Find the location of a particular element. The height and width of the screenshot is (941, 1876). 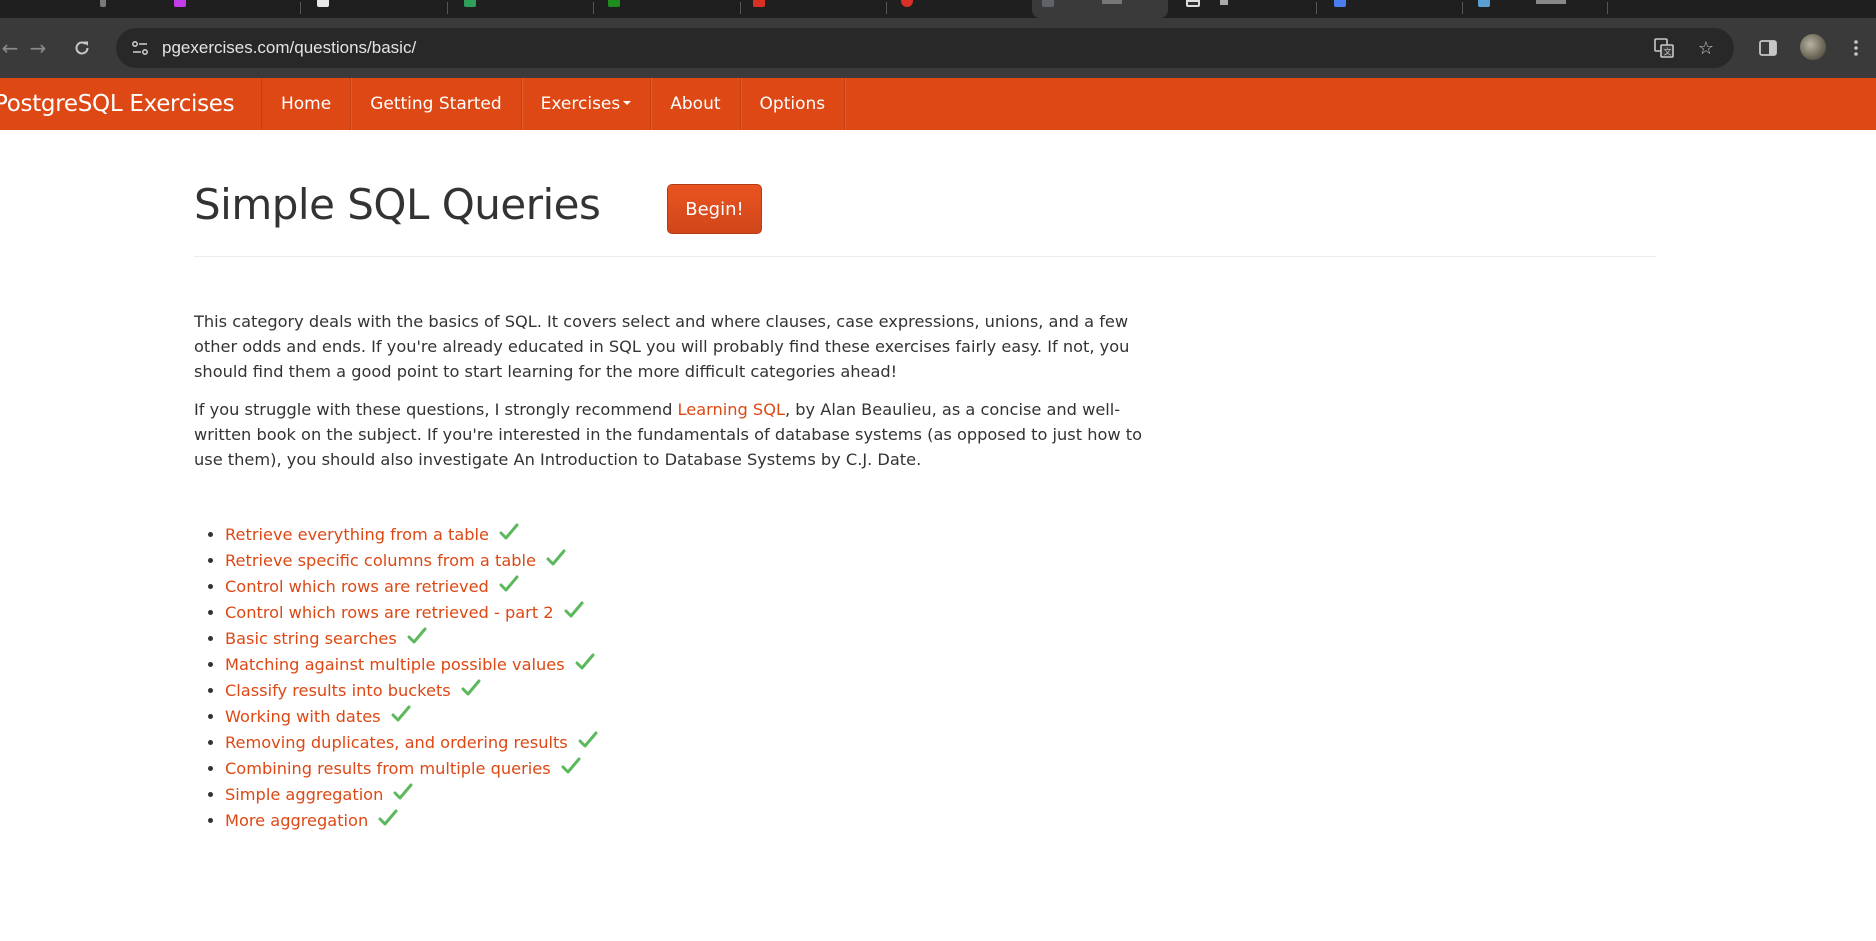

exercise-link: More aggregation is located at coordinates (296, 820).